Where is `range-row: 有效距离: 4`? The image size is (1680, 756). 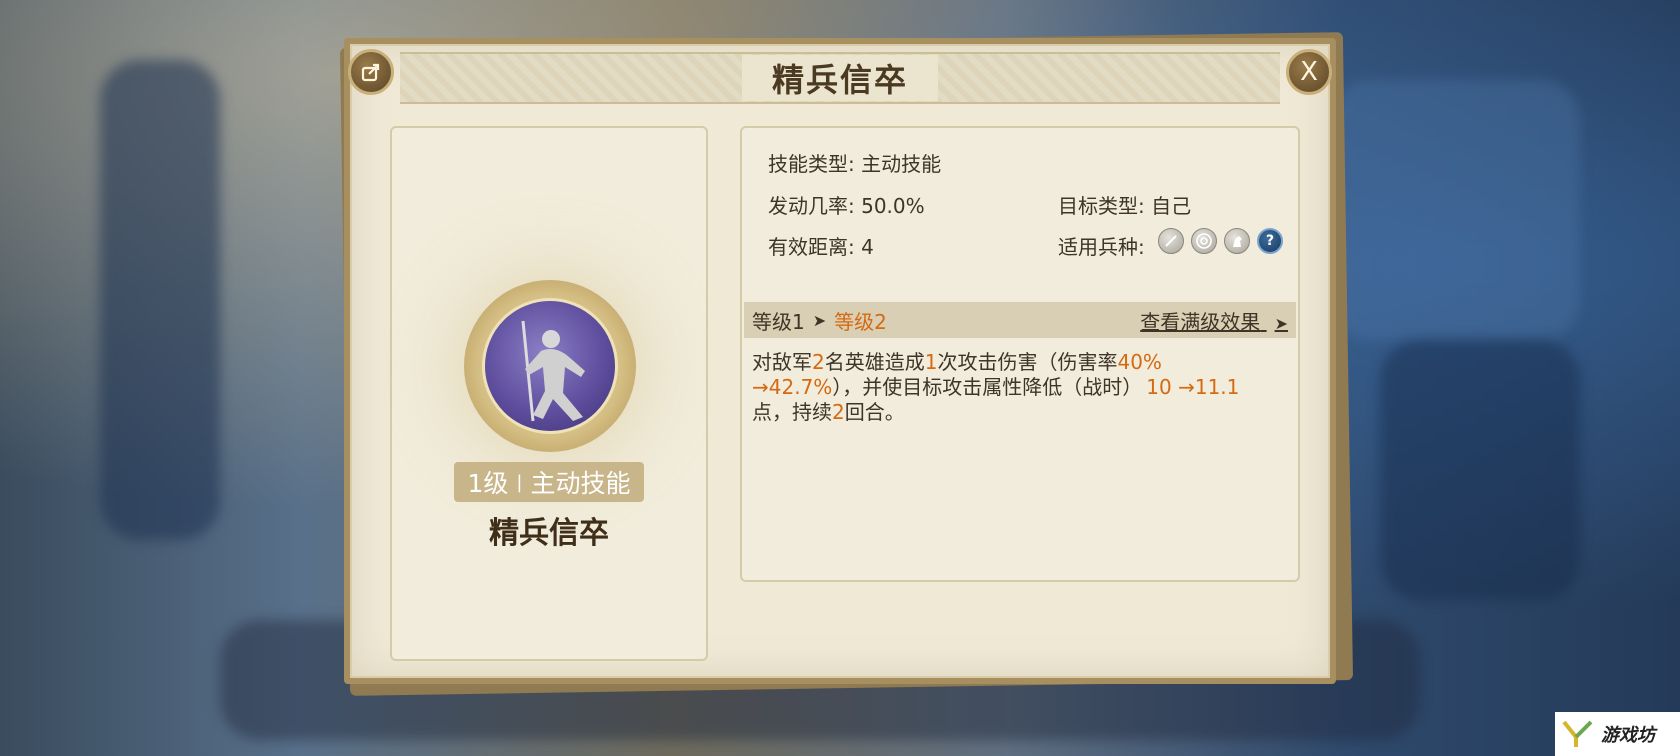
range-row: 有效距离: 4 is located at coordinates (821, 245).